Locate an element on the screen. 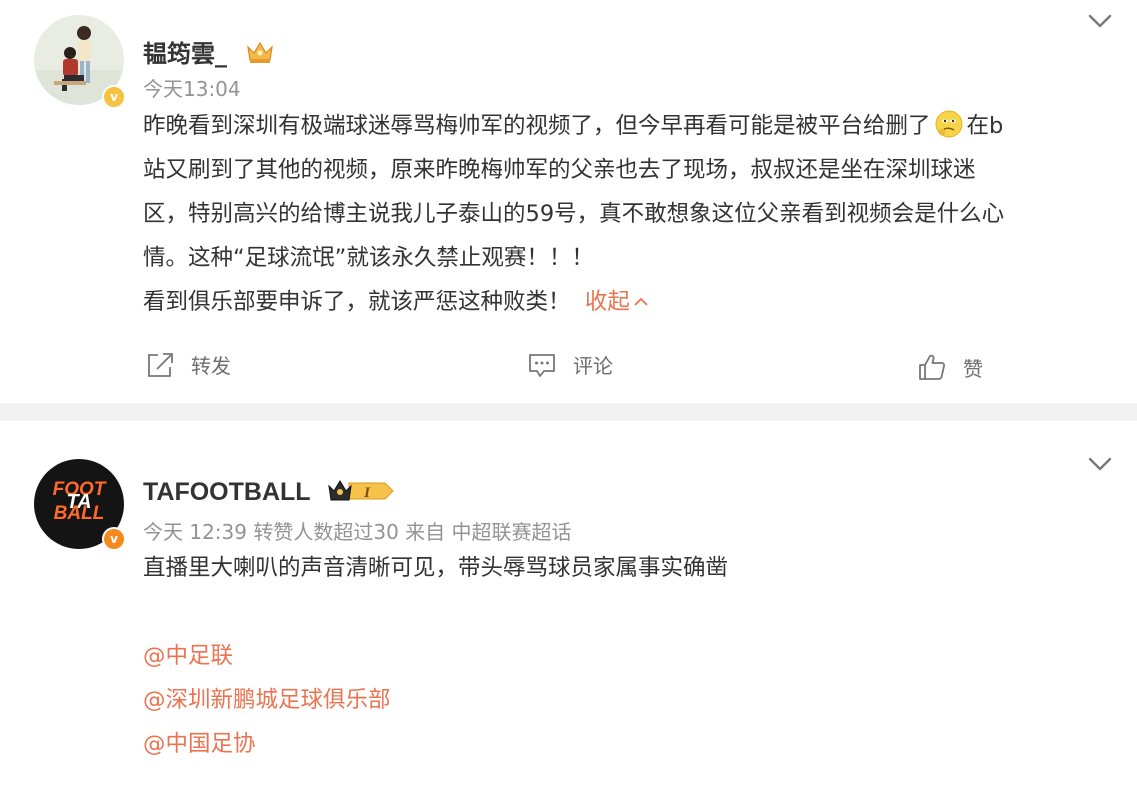  comment-label: 评论 is located at coordinates (593, 366).